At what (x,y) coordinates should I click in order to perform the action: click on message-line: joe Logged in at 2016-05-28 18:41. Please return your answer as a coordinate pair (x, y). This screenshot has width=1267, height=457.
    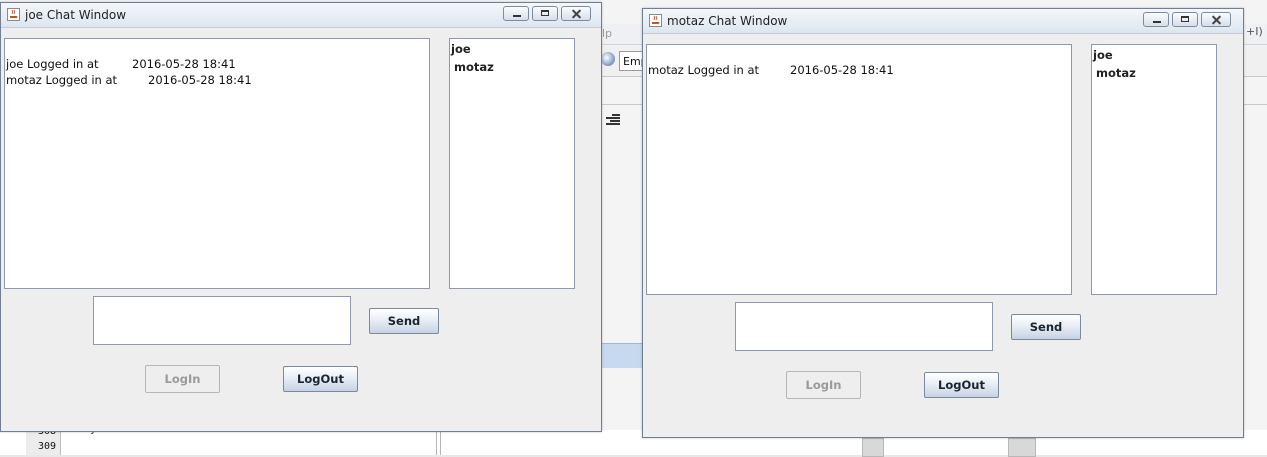
    Looking at the image, I should click on (121, 64).